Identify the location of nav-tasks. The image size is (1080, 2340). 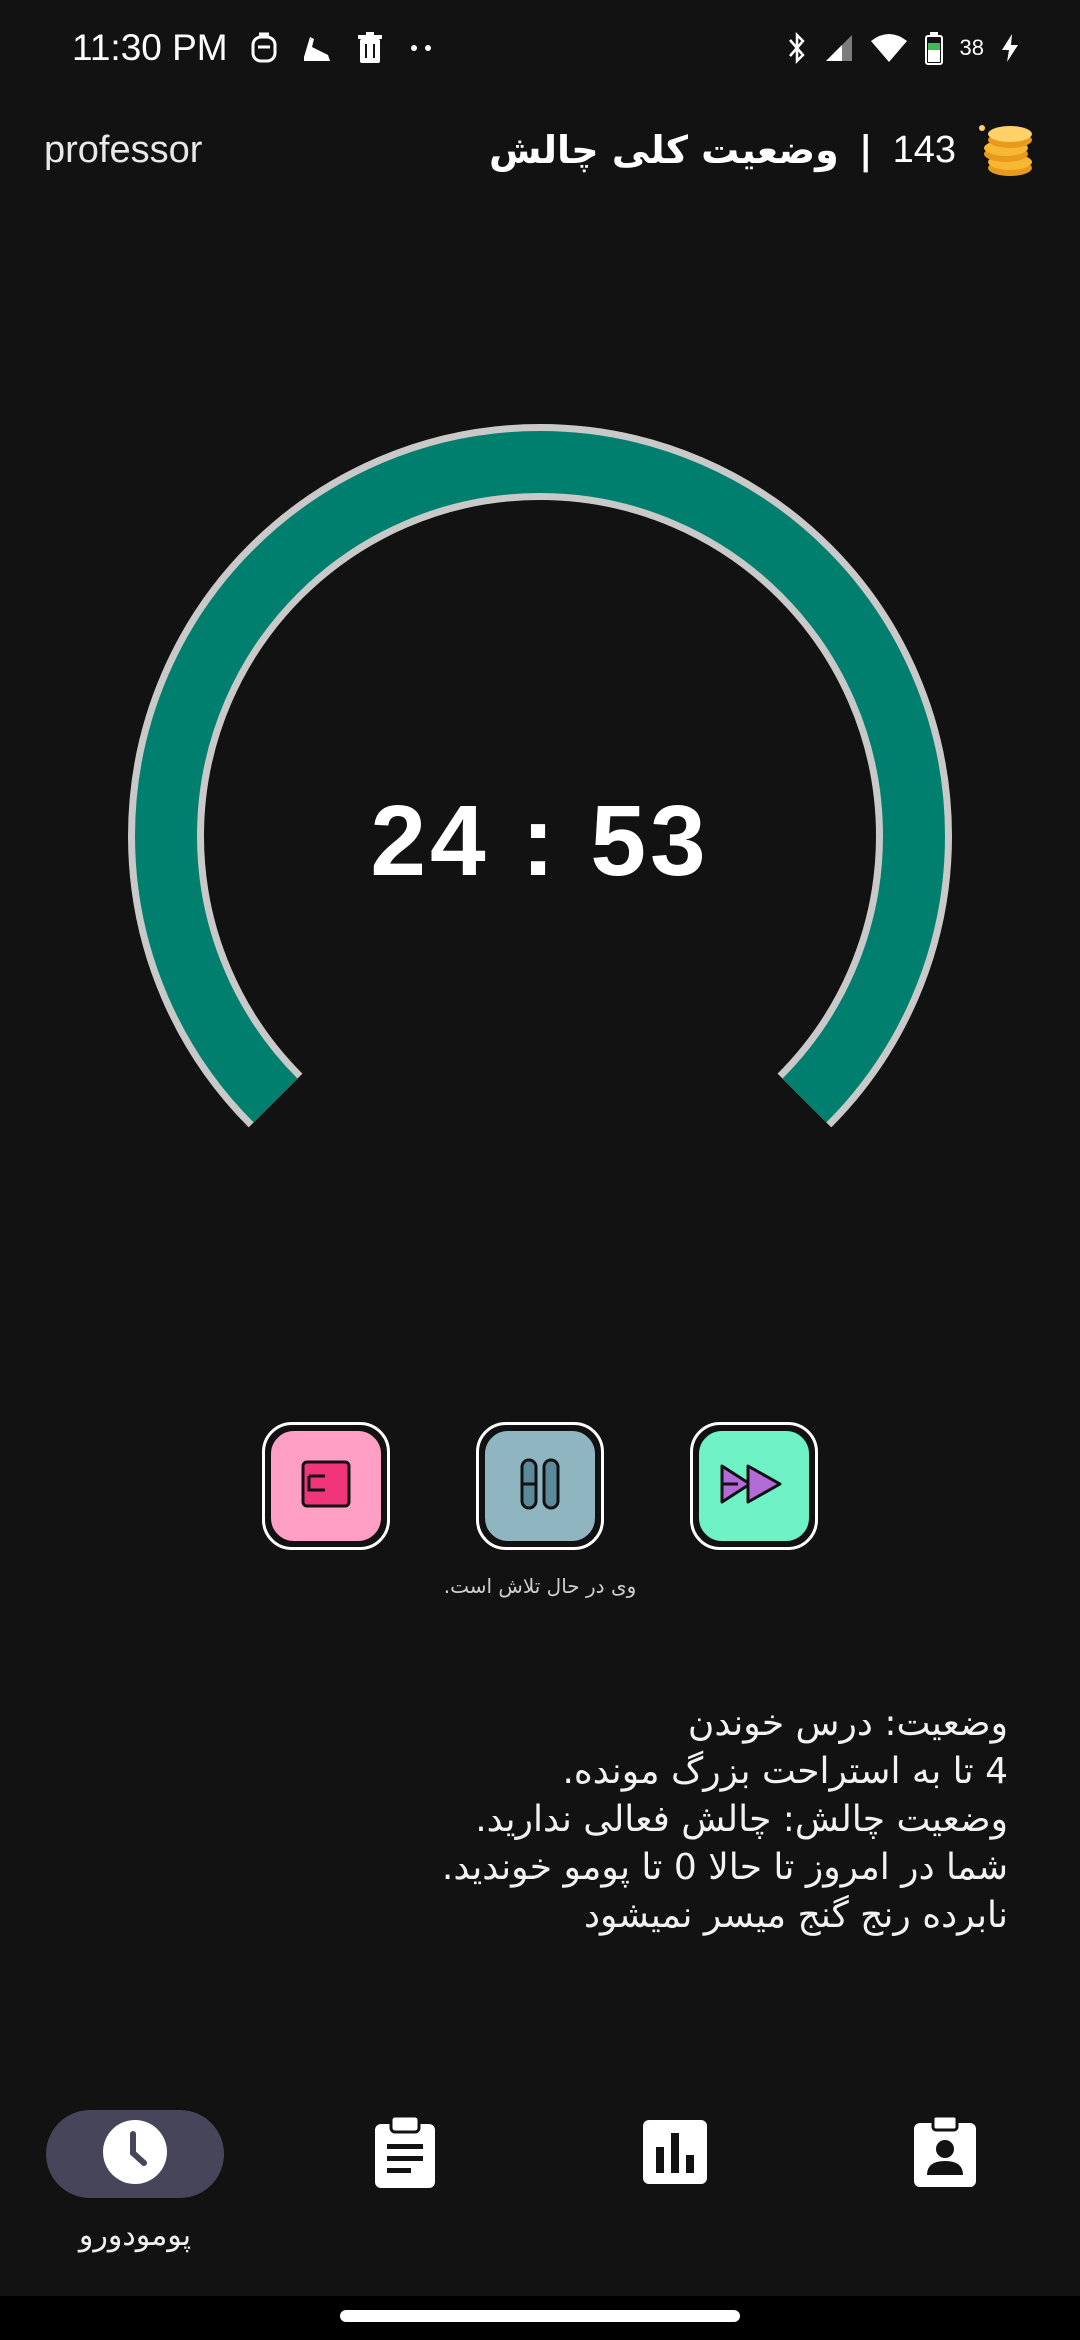
(405, 2190).